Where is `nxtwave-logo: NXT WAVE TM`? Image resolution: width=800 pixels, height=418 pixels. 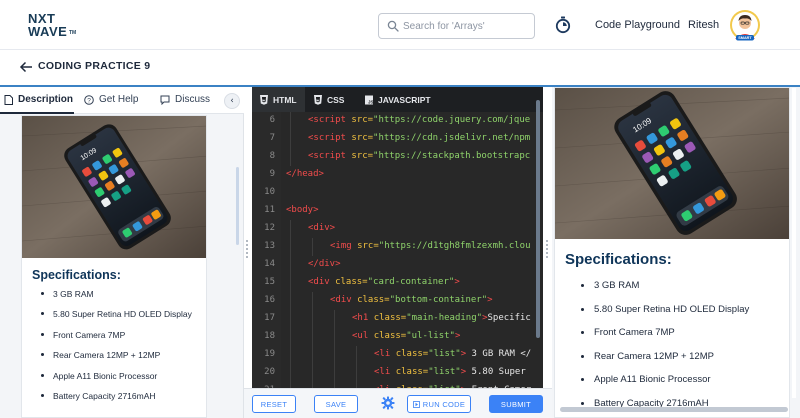
nxtwave-logo: NXT WAVE TM is located at coordinates (53, 25).